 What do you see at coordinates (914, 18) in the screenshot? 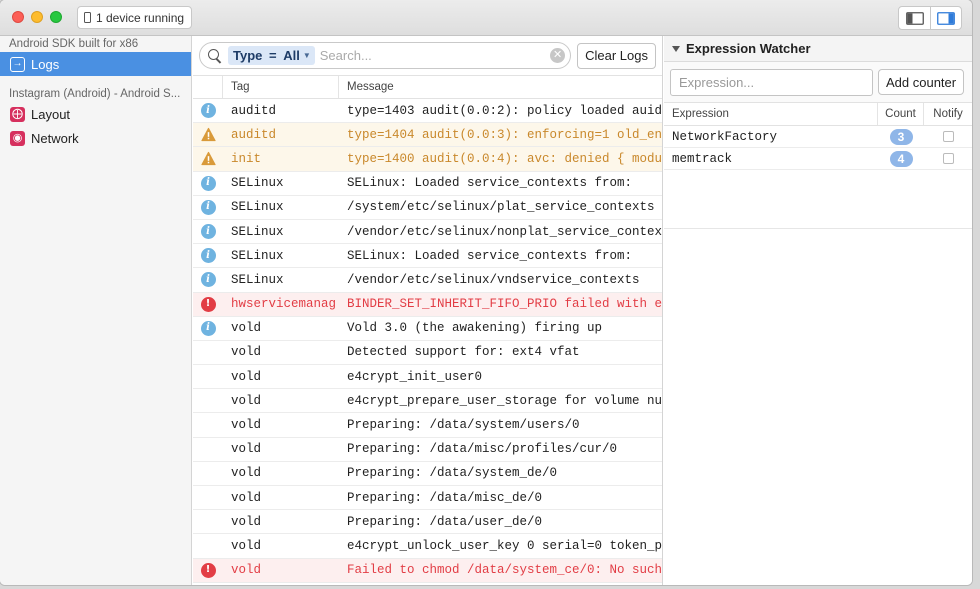
I see `toggle-left-sidebar-button` at bounding box center [914, 18].